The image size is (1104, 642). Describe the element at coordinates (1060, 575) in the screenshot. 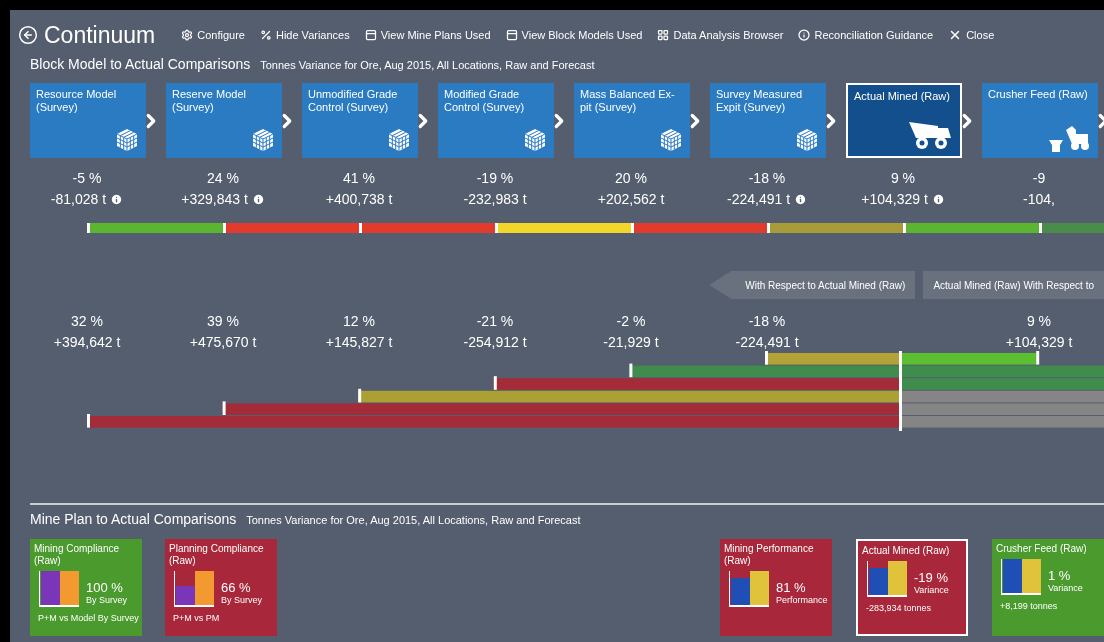

I see `card-value: 1 %` at that location.